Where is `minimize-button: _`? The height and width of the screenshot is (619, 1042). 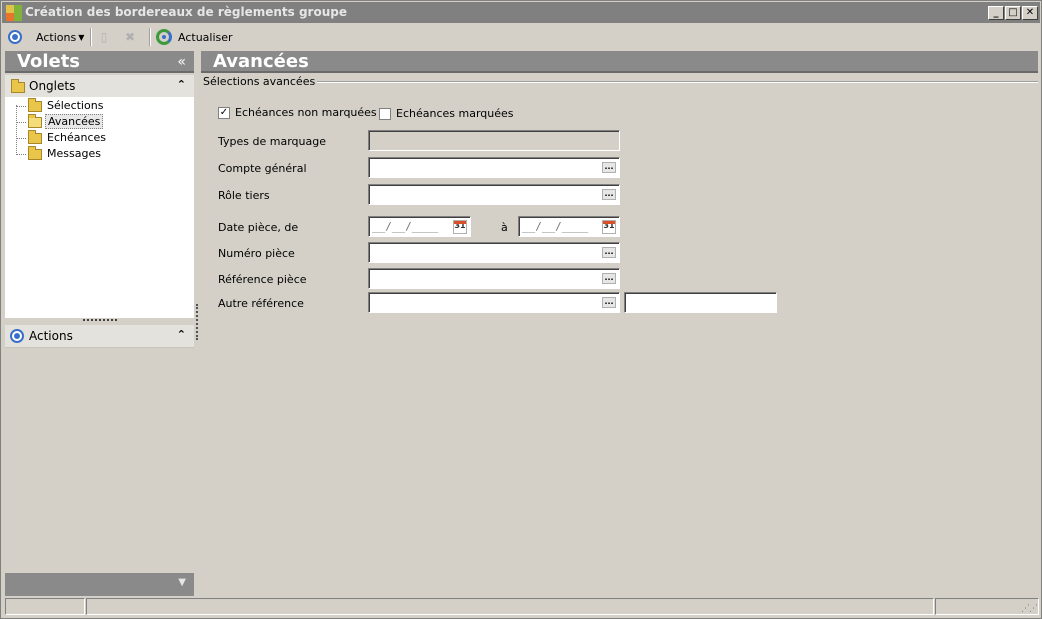 minimize-button: _ is located at coordinates (996, 13).